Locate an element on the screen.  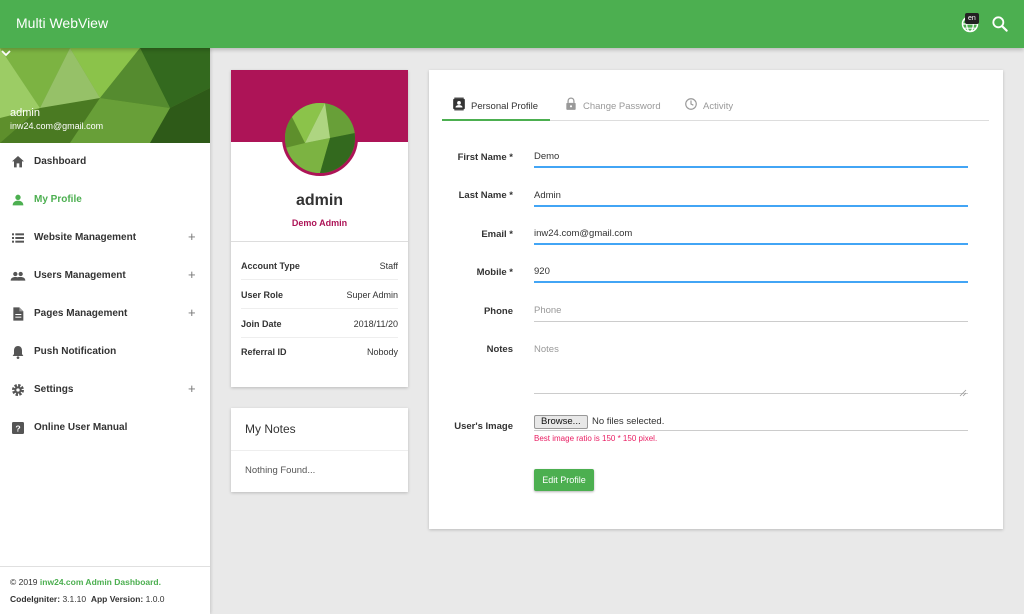
info-key: User Role is located at coordinates (262, 295).